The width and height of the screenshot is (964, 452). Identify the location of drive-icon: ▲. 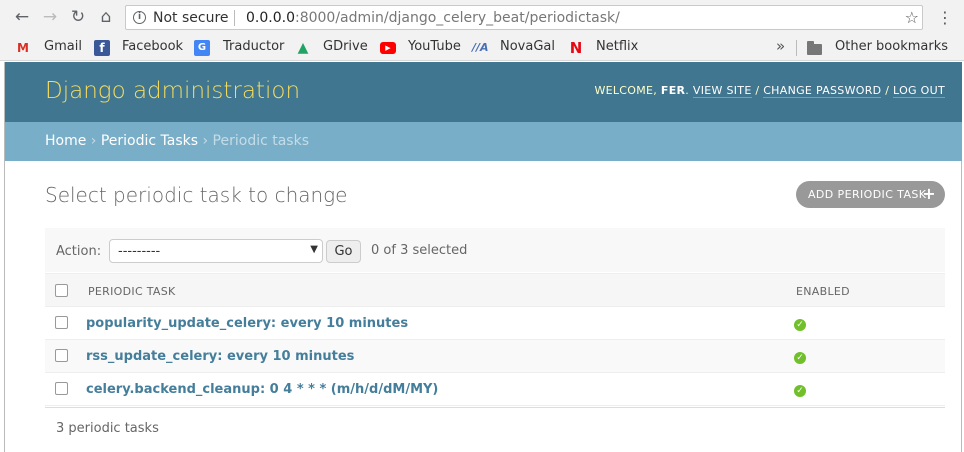
(303, 48).